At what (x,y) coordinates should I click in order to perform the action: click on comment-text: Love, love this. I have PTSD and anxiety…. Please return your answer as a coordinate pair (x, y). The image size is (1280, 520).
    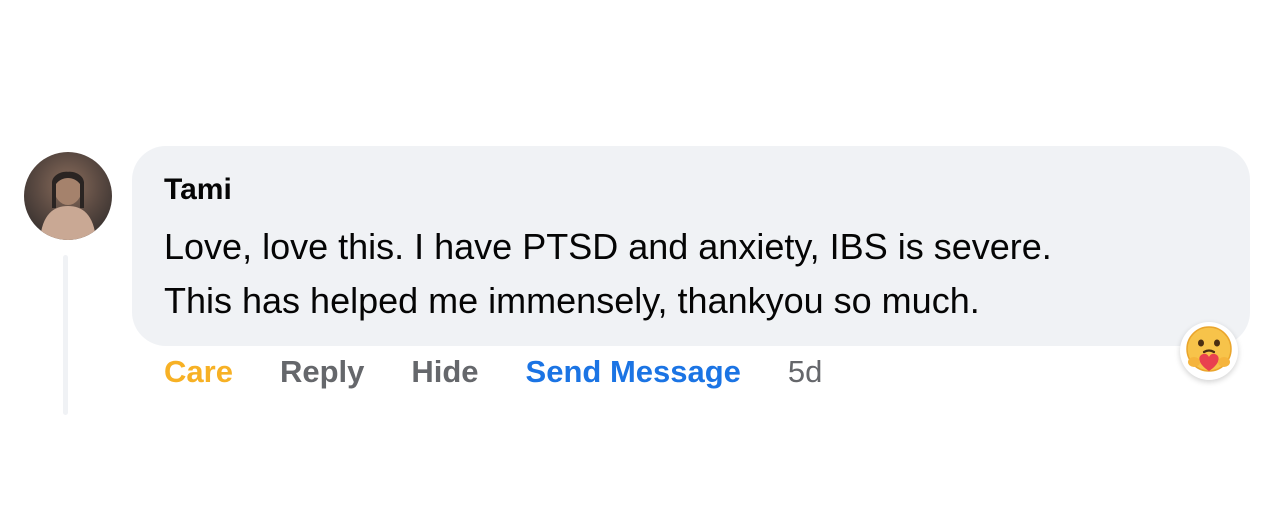
    Looking at the image, I should click on (608, 274).